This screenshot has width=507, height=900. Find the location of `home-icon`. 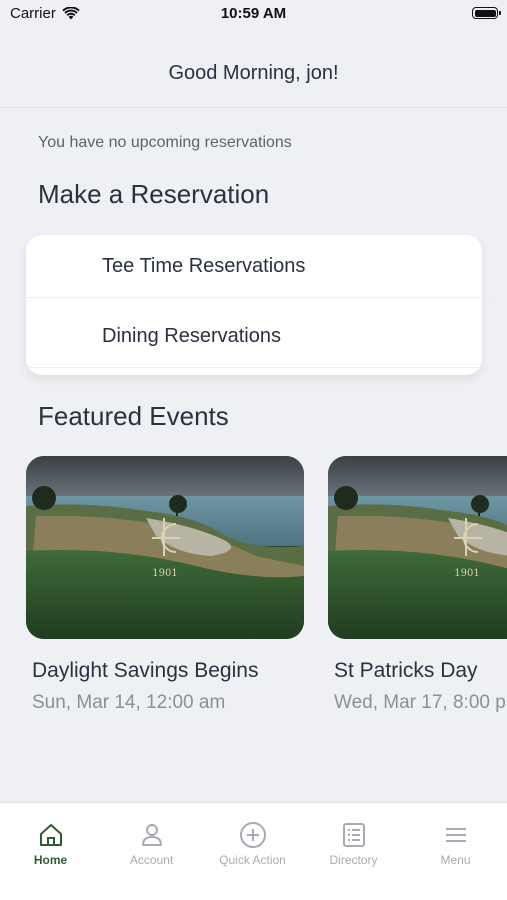

home-icon is located at coordinates (50, 835).